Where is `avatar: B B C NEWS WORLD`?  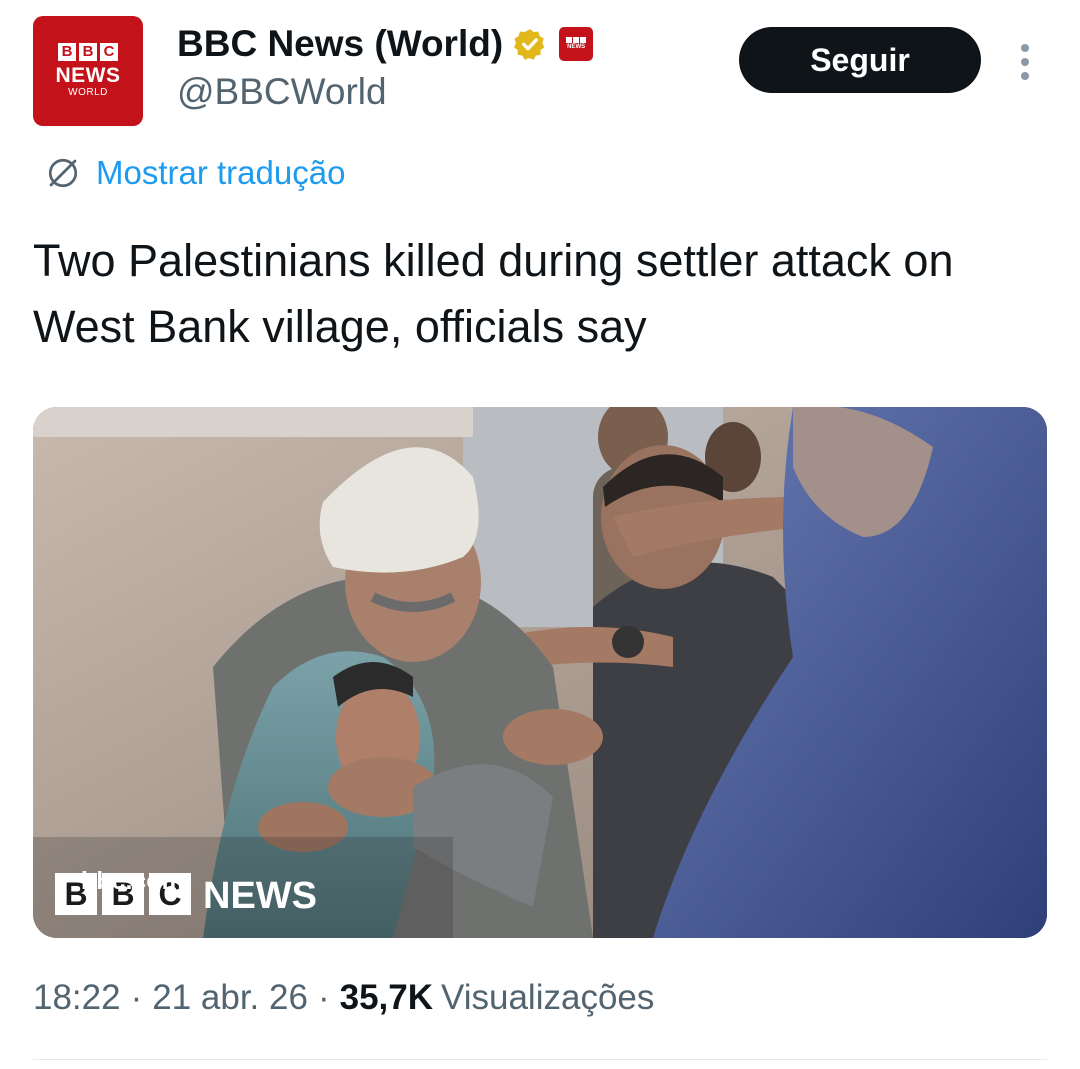
avatar: B B C NEWS WORLD is located at coordinates (88, 71).